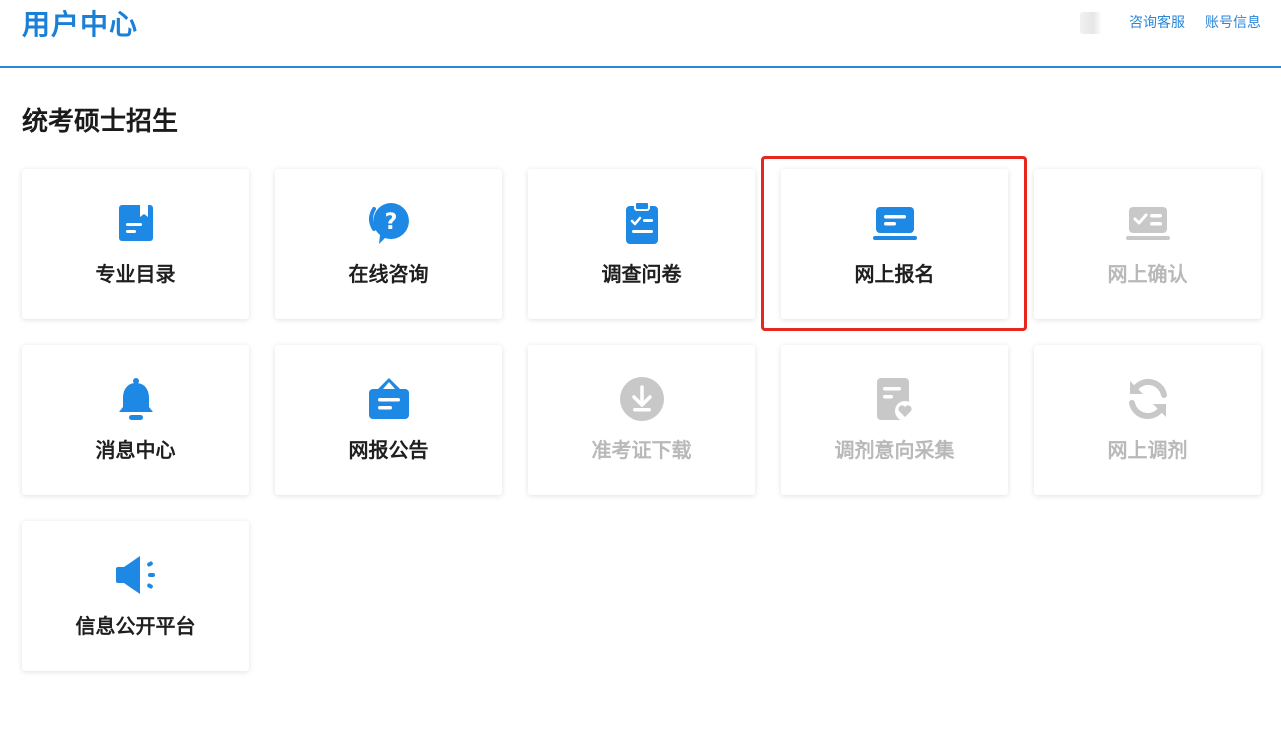  I want to click on card-label: 网上确认, so click(1147, 274).